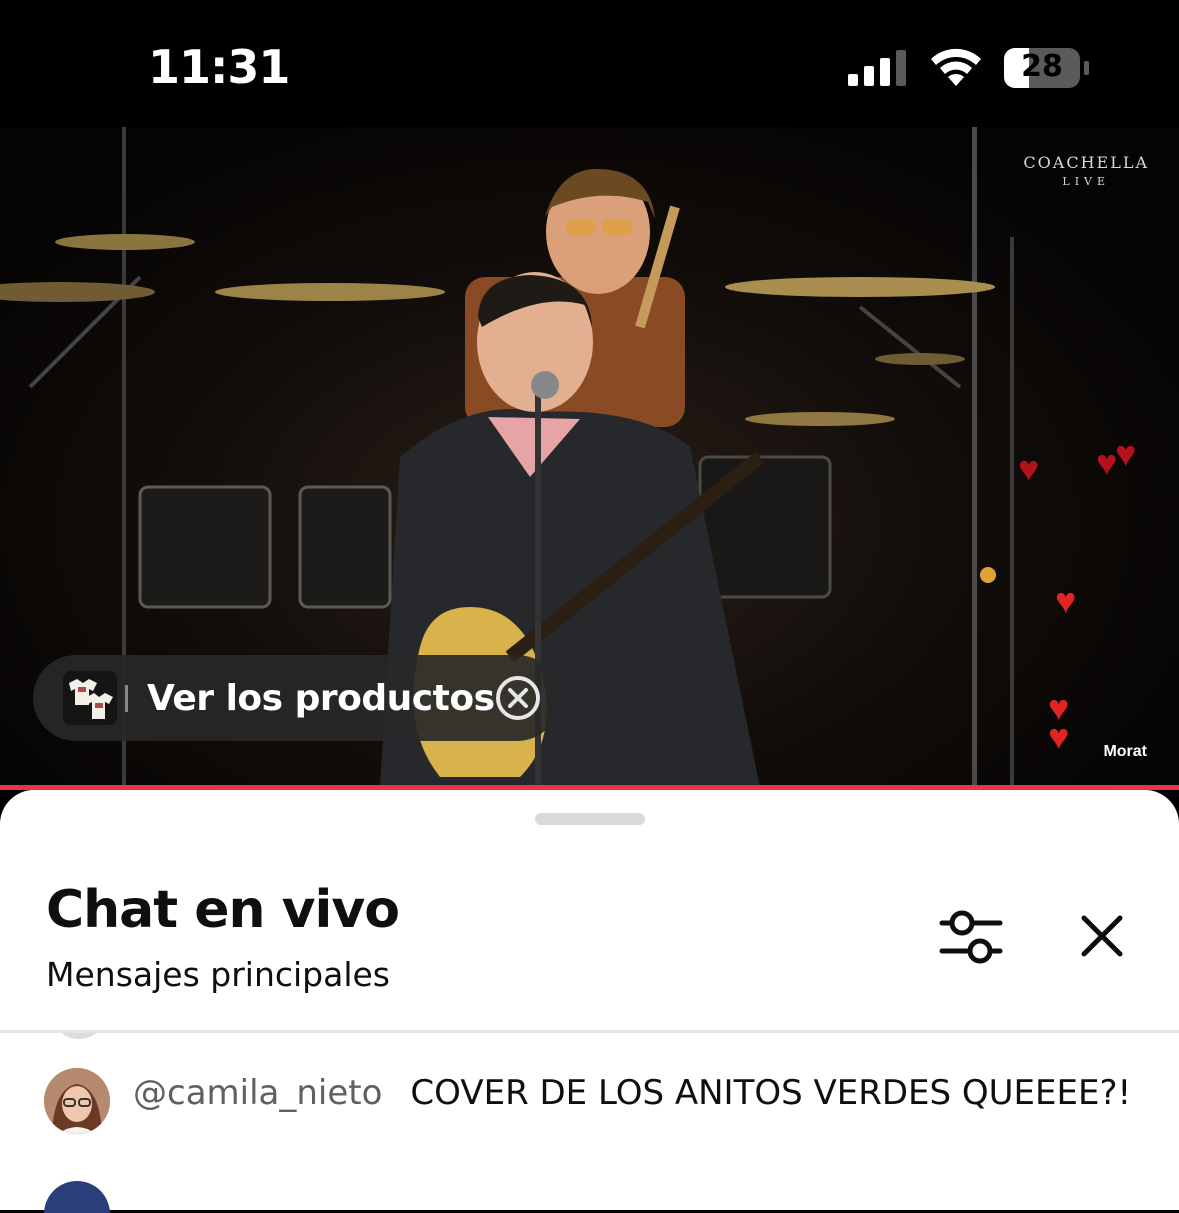 This screenshot has width=1179, height=1213. I want to click on coachella-live-logo: COACHELLA LIVE, so click(1086, 172).